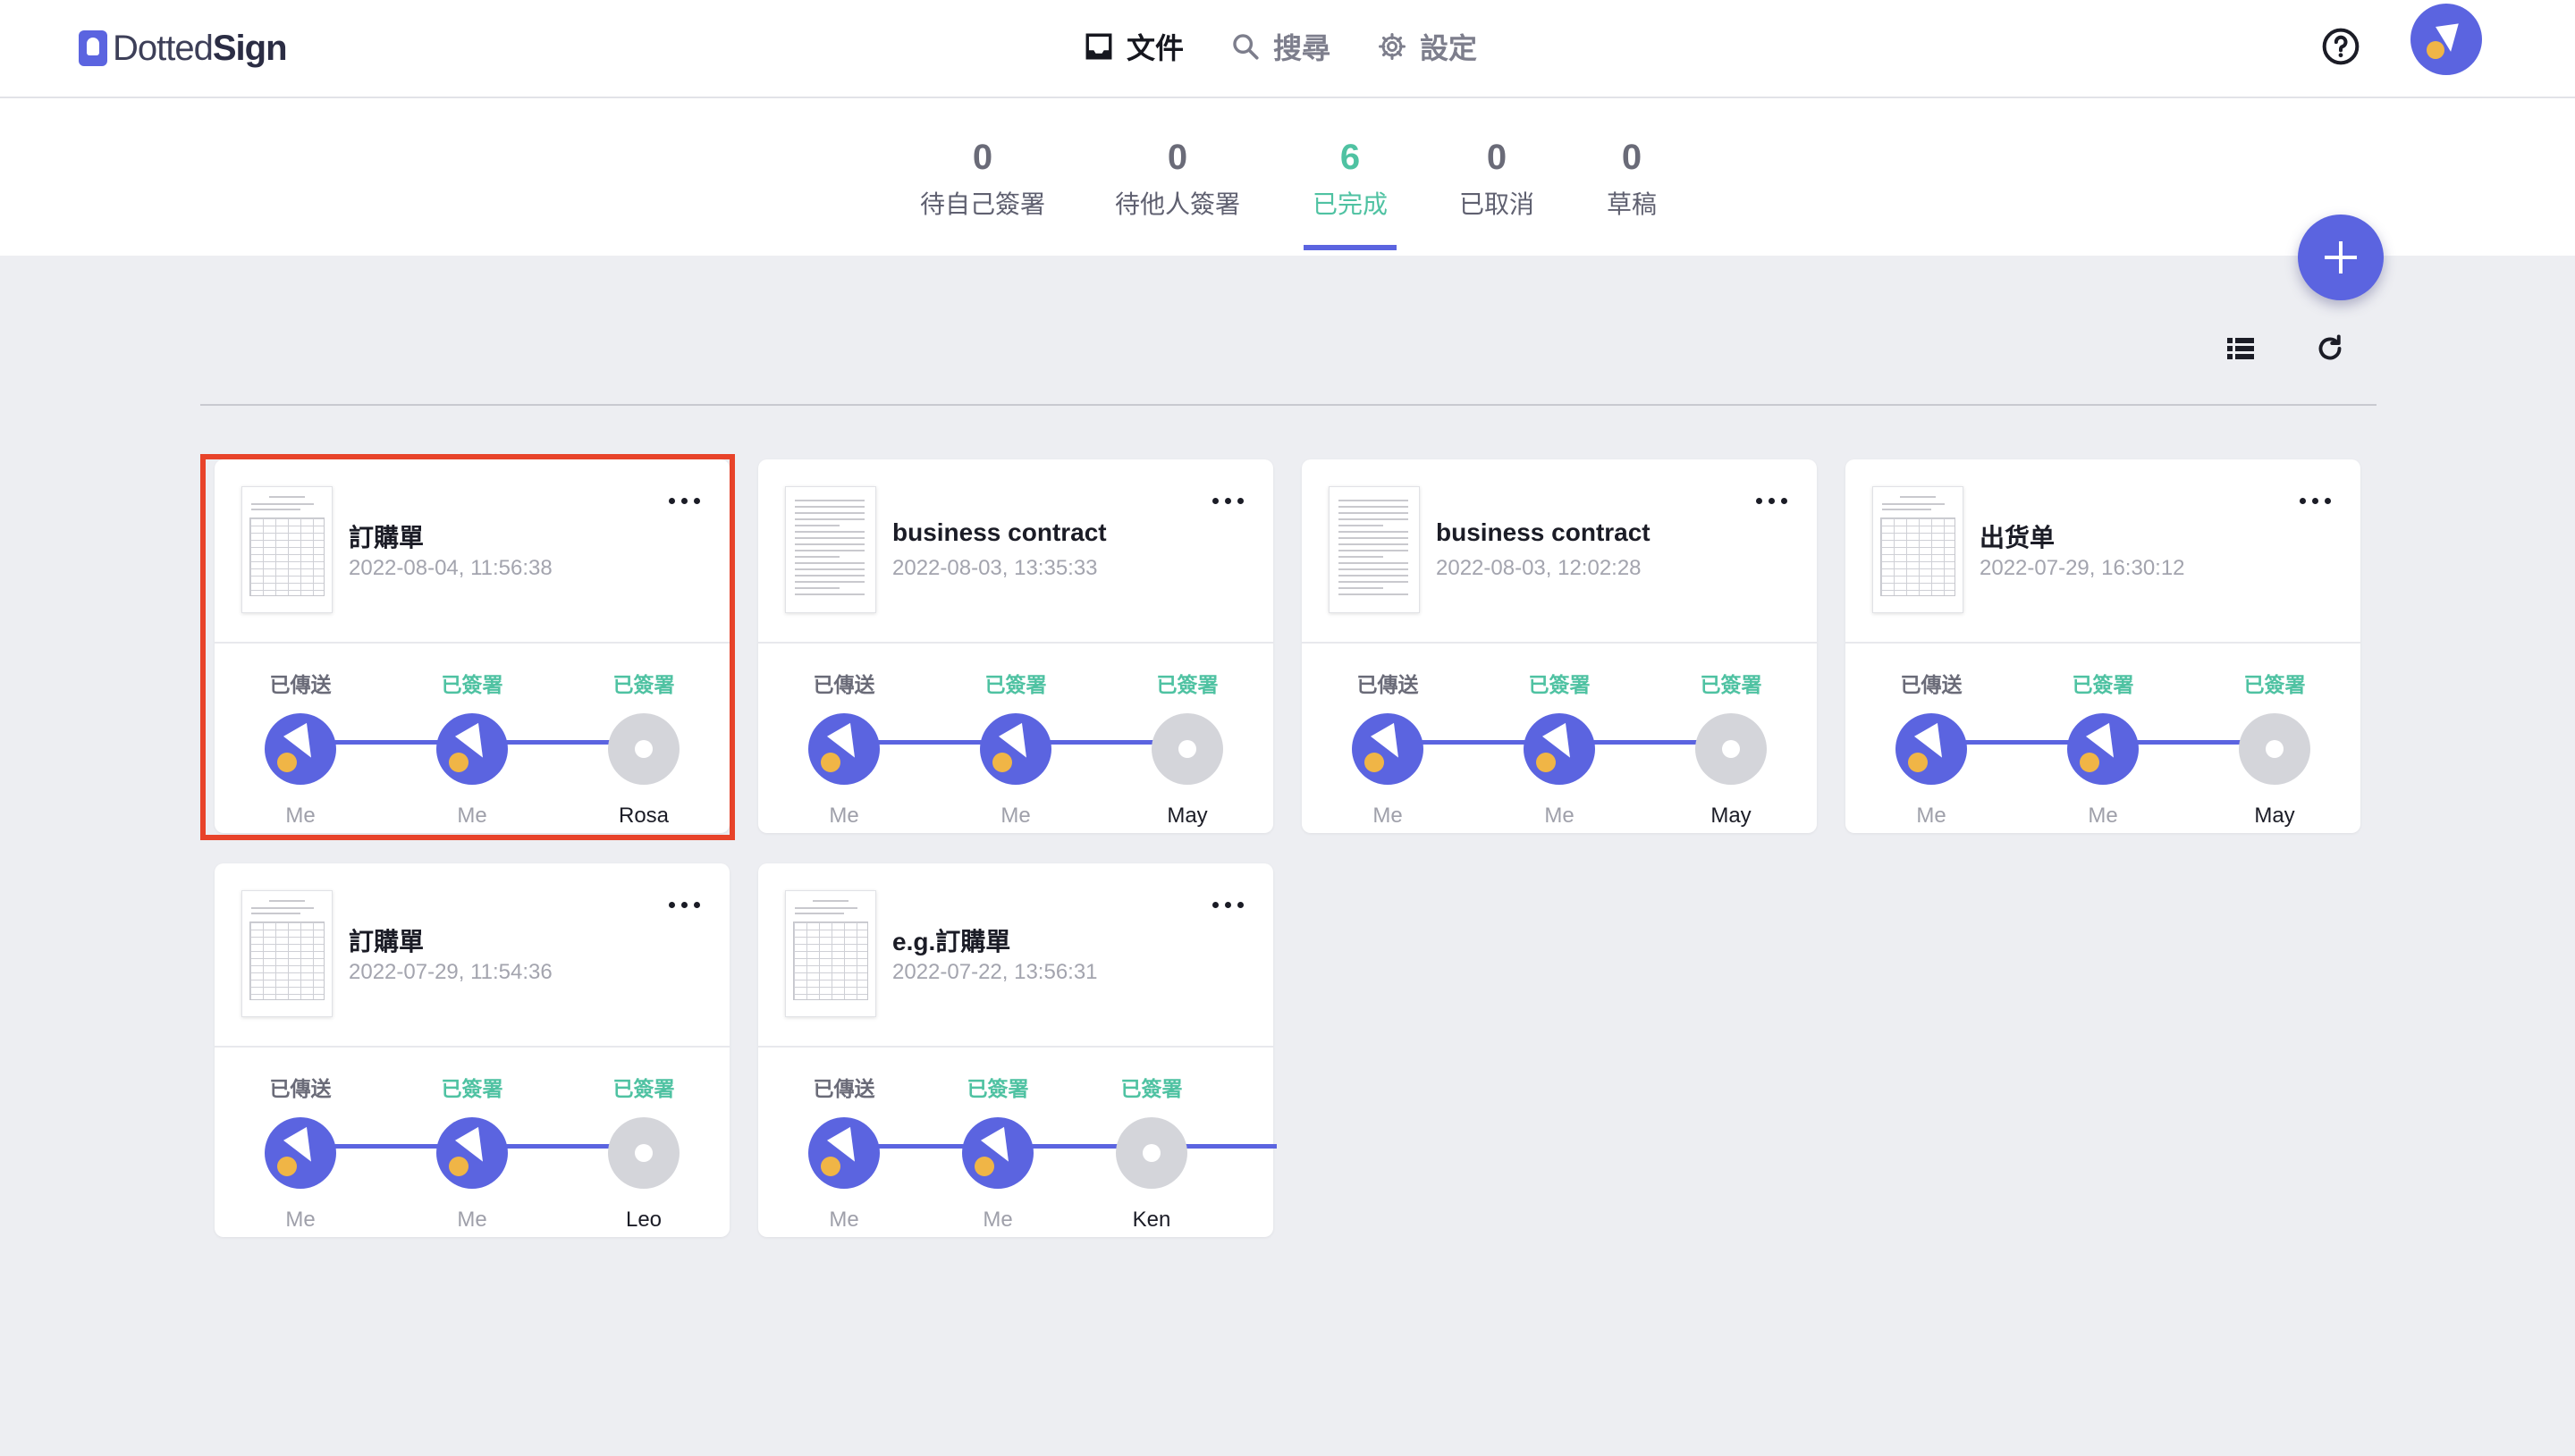 The image size is (2575, 1456). I want to click on refresh-icon, so click(2330, 349).